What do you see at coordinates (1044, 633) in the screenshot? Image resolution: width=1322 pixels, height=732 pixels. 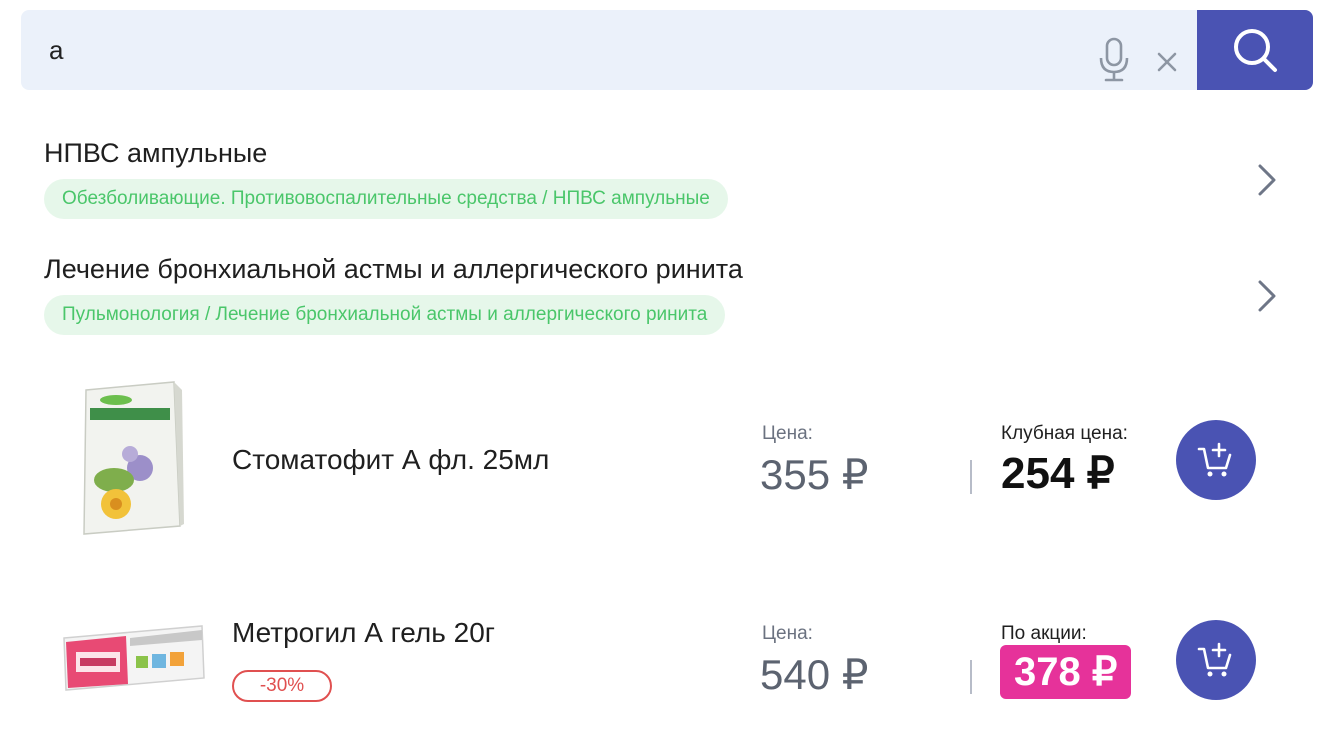 I see `promo-price-label: По акции:` at bounding box center [1044, 633].